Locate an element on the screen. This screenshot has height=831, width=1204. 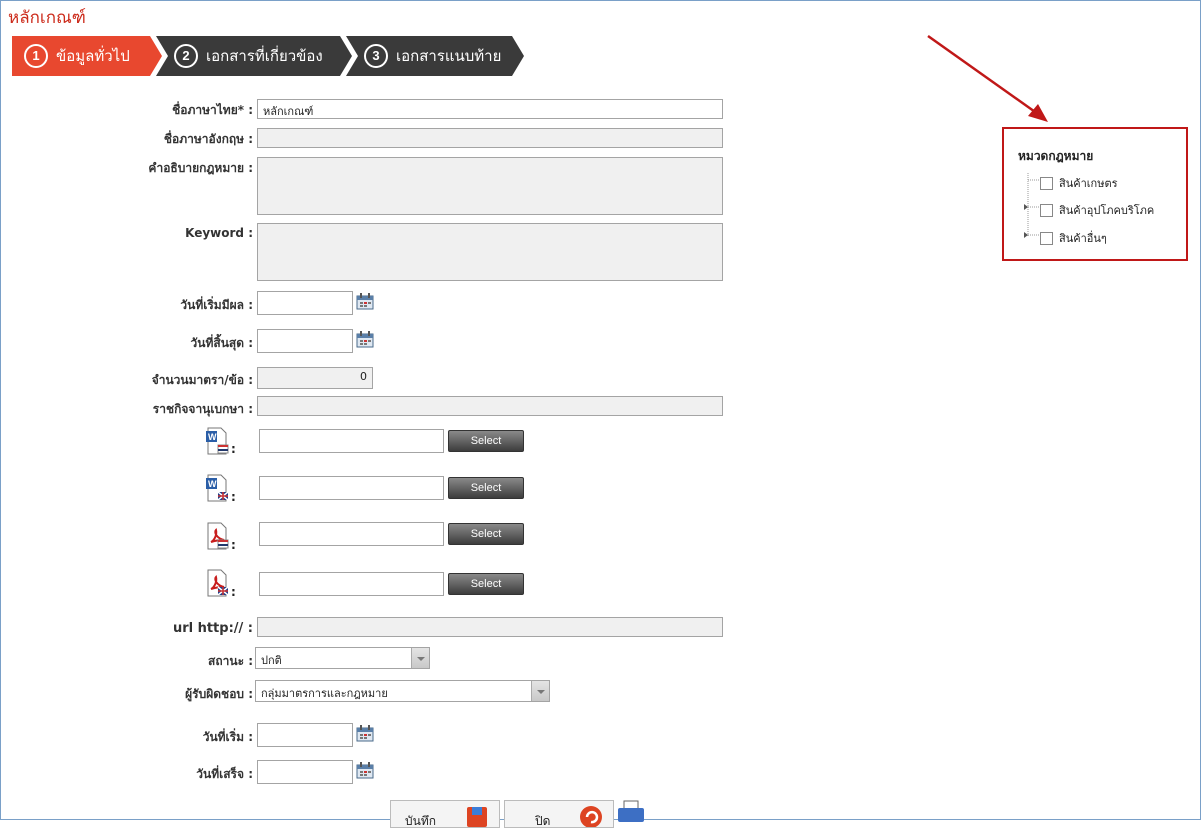
word-th-icon: W is located at coordinates (217, 441).